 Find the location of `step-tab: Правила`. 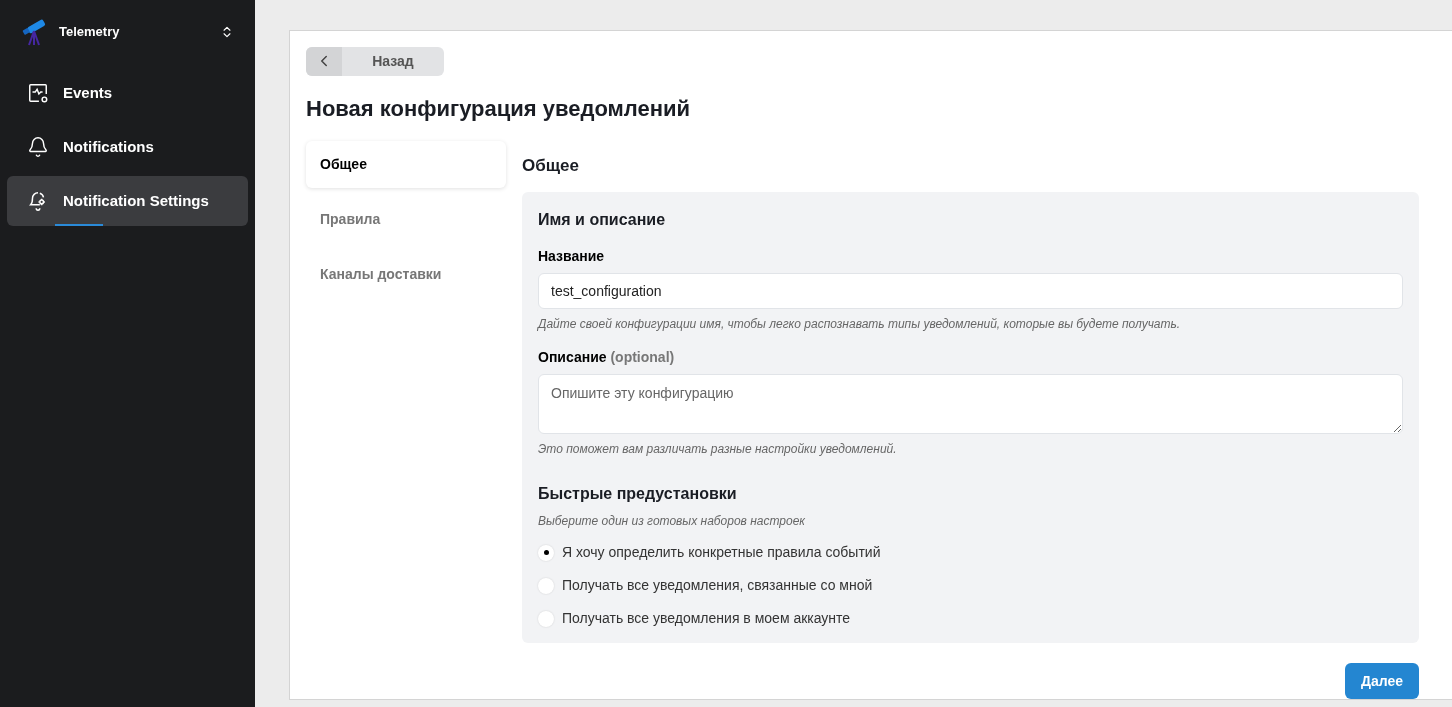

step-tab: Правила is located at coordinates (406, 219).